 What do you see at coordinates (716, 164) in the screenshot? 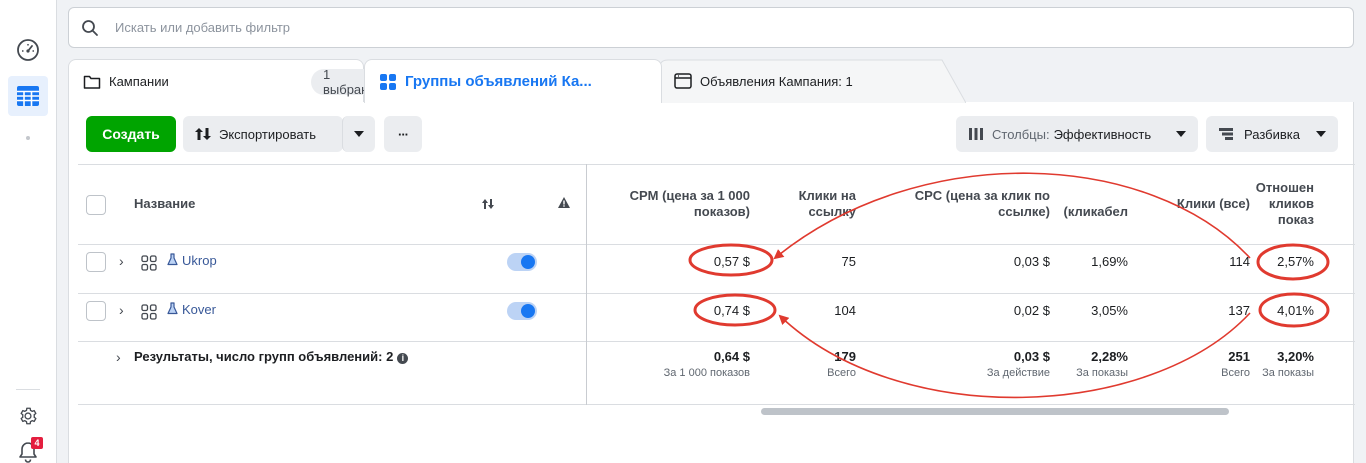
I see `table-top-border` at bounding box center [716, 164].